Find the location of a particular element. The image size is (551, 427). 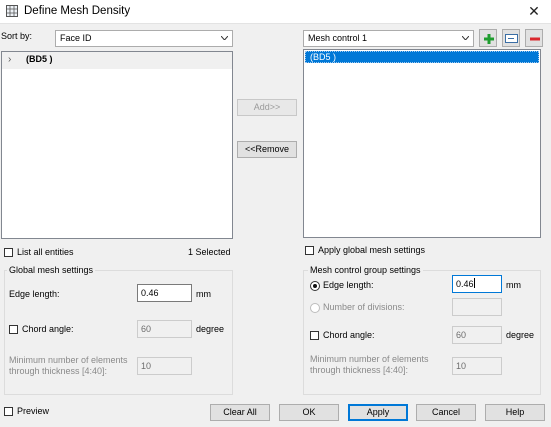

sort-by-select: Face ID is located at coordinates (144, 38).